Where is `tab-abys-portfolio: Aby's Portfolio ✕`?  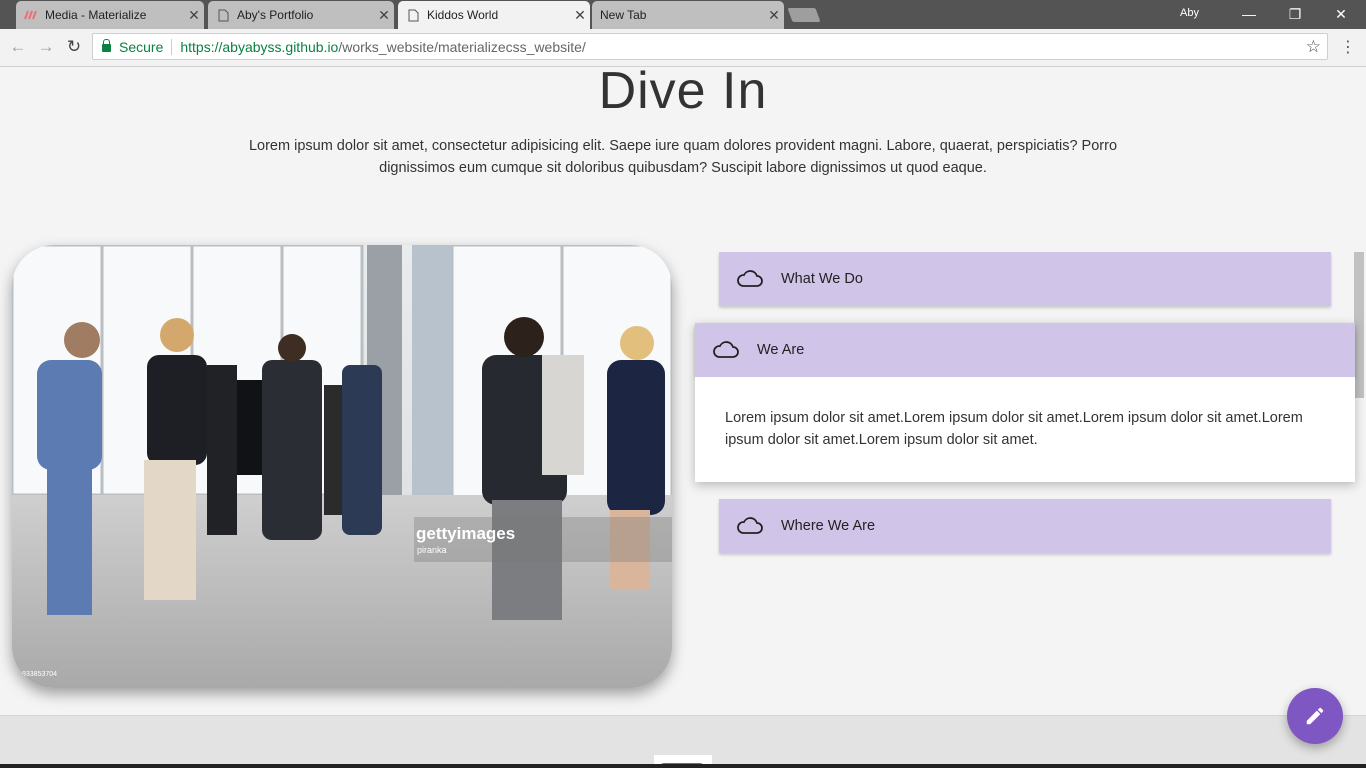 tab-abys-portfolio: Aby's Portfolio ✕ is located at coordinates (301, 15).